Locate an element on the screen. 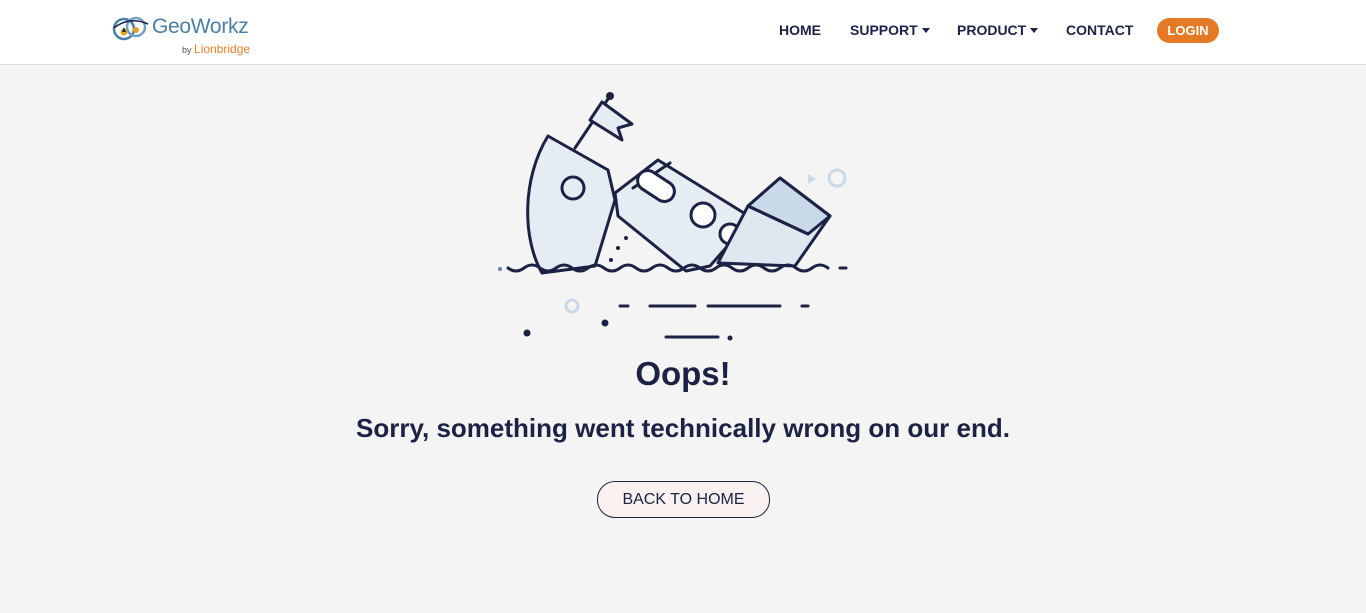 This screenshot has width=1366, height=613. nav-support: SUPPORT is located at coordinates (890, 30).